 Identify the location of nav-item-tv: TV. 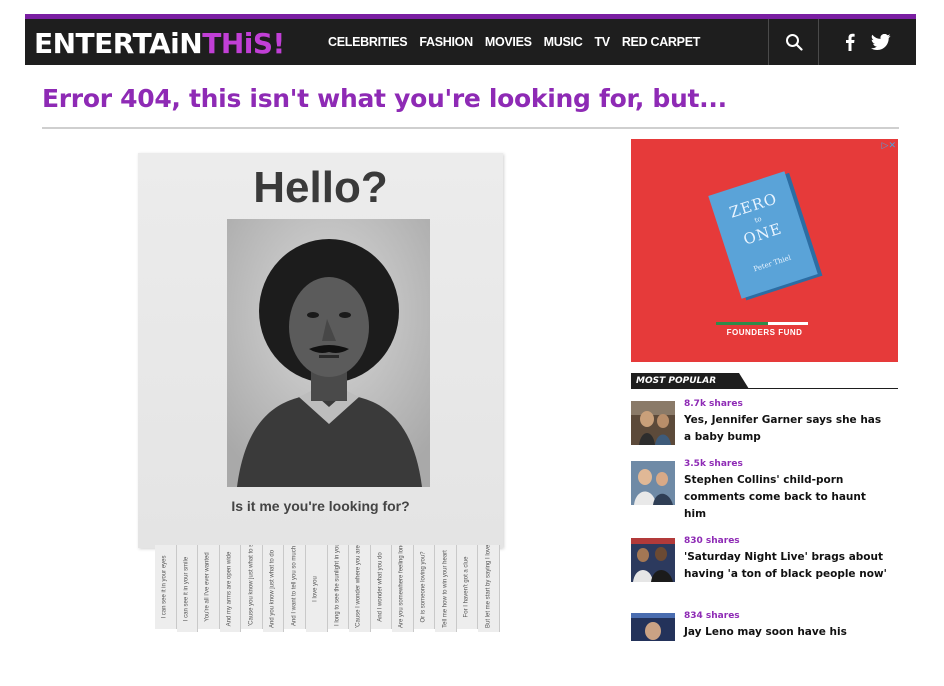
(602, 42).